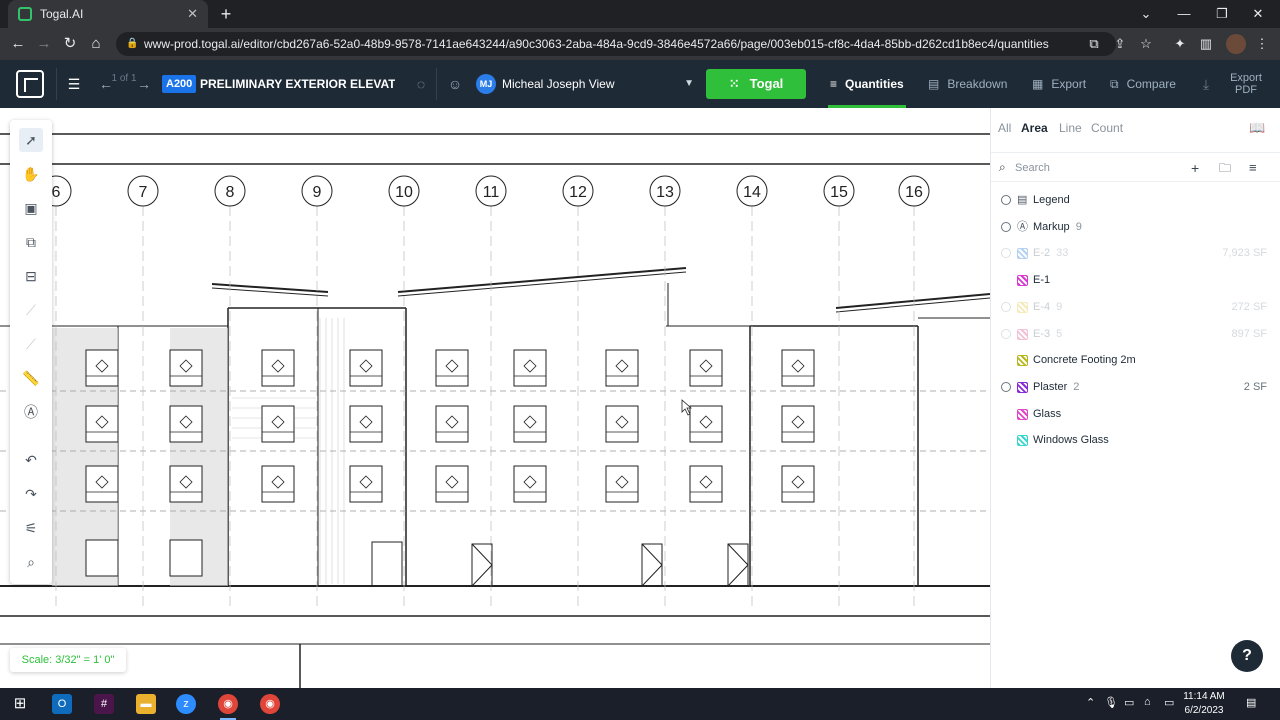 The width and height of the screenshot is (1280, 720). I want to click on filter-line: Line, so click(1070, 128).